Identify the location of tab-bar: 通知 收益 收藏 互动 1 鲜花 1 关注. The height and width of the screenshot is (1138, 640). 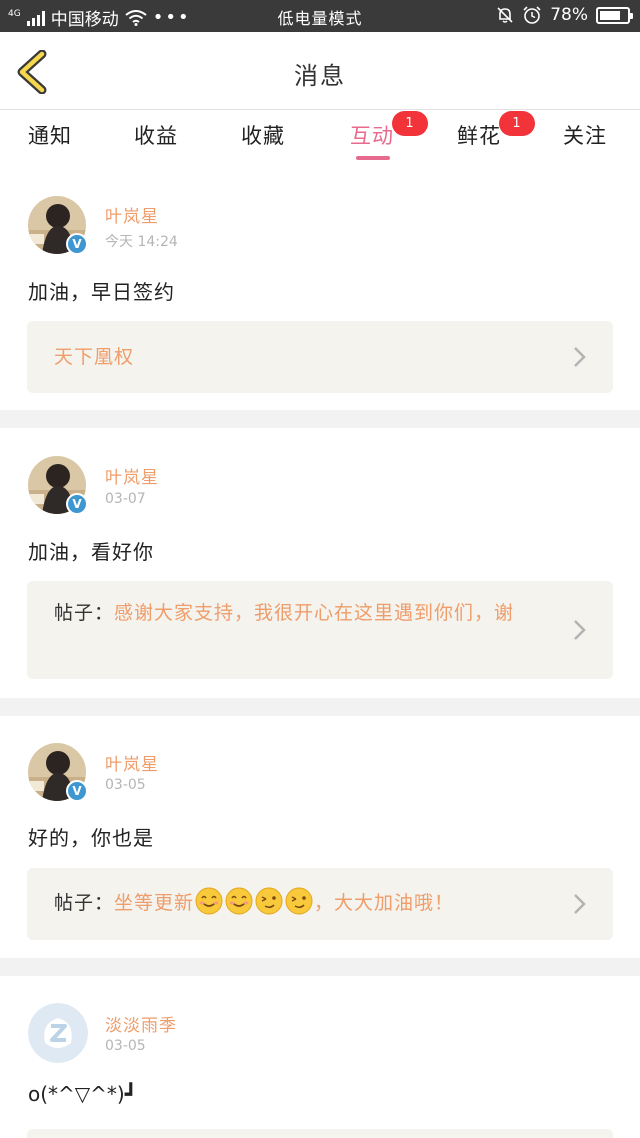
(320, 137).